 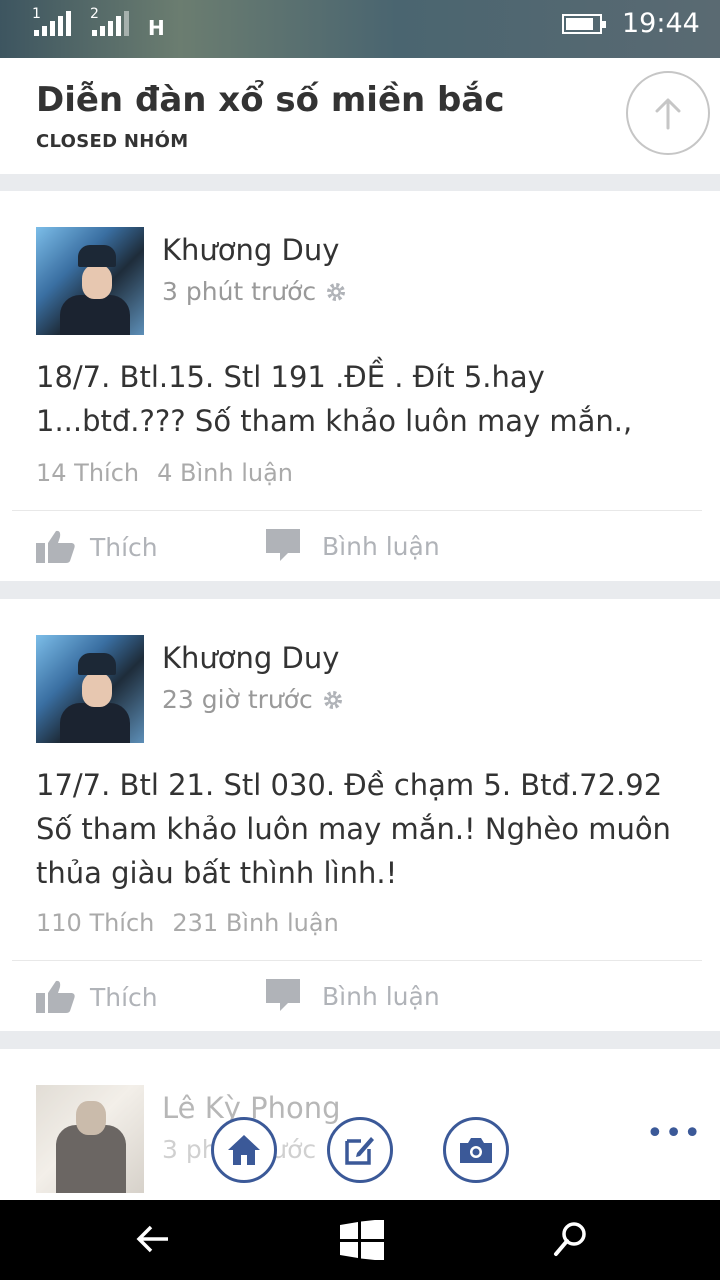 I want to click on comment-count: 231 Bình luận, so click(x=255, y=923).